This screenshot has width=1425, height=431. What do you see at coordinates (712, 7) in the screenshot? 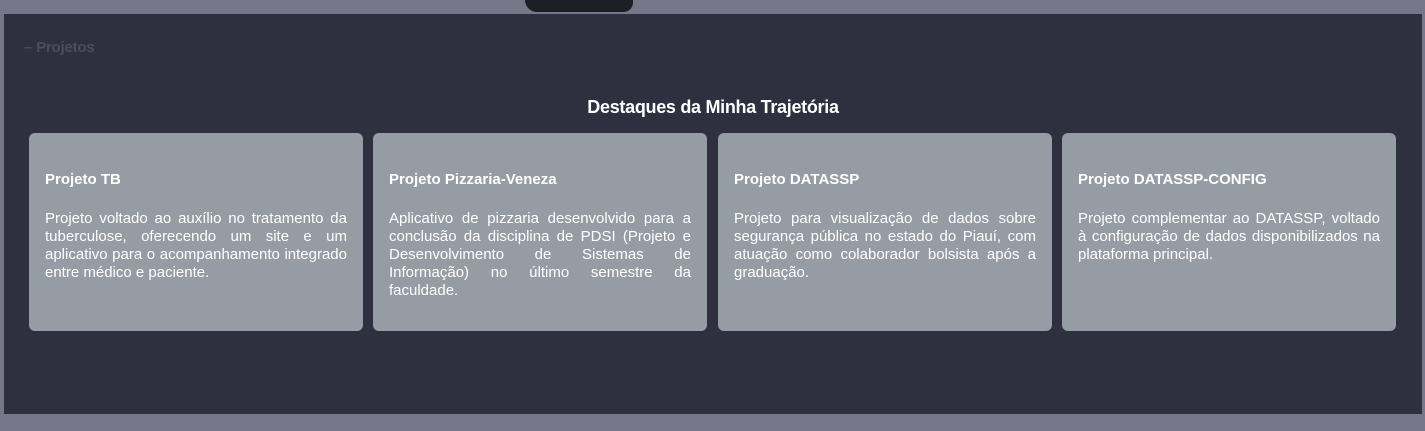
I see `top-section-edge` at bounding box center [712, 7].